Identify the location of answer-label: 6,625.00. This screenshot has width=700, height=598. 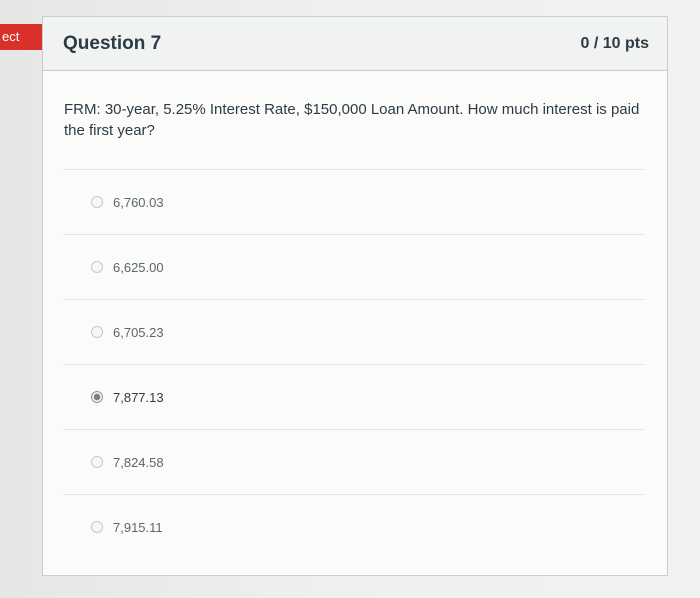
(138, 267).